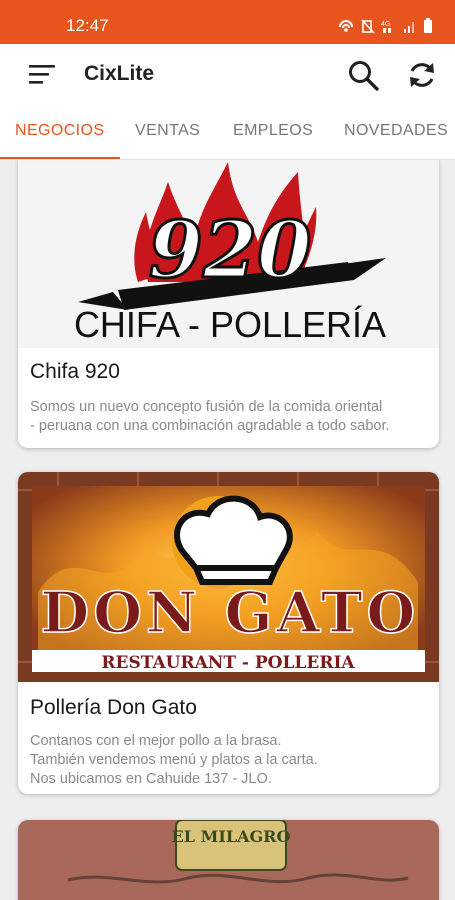  What do you see at coordinates (409, 27) in the screenshot?
I see `signal-icon` at bounding box center [409, 27].